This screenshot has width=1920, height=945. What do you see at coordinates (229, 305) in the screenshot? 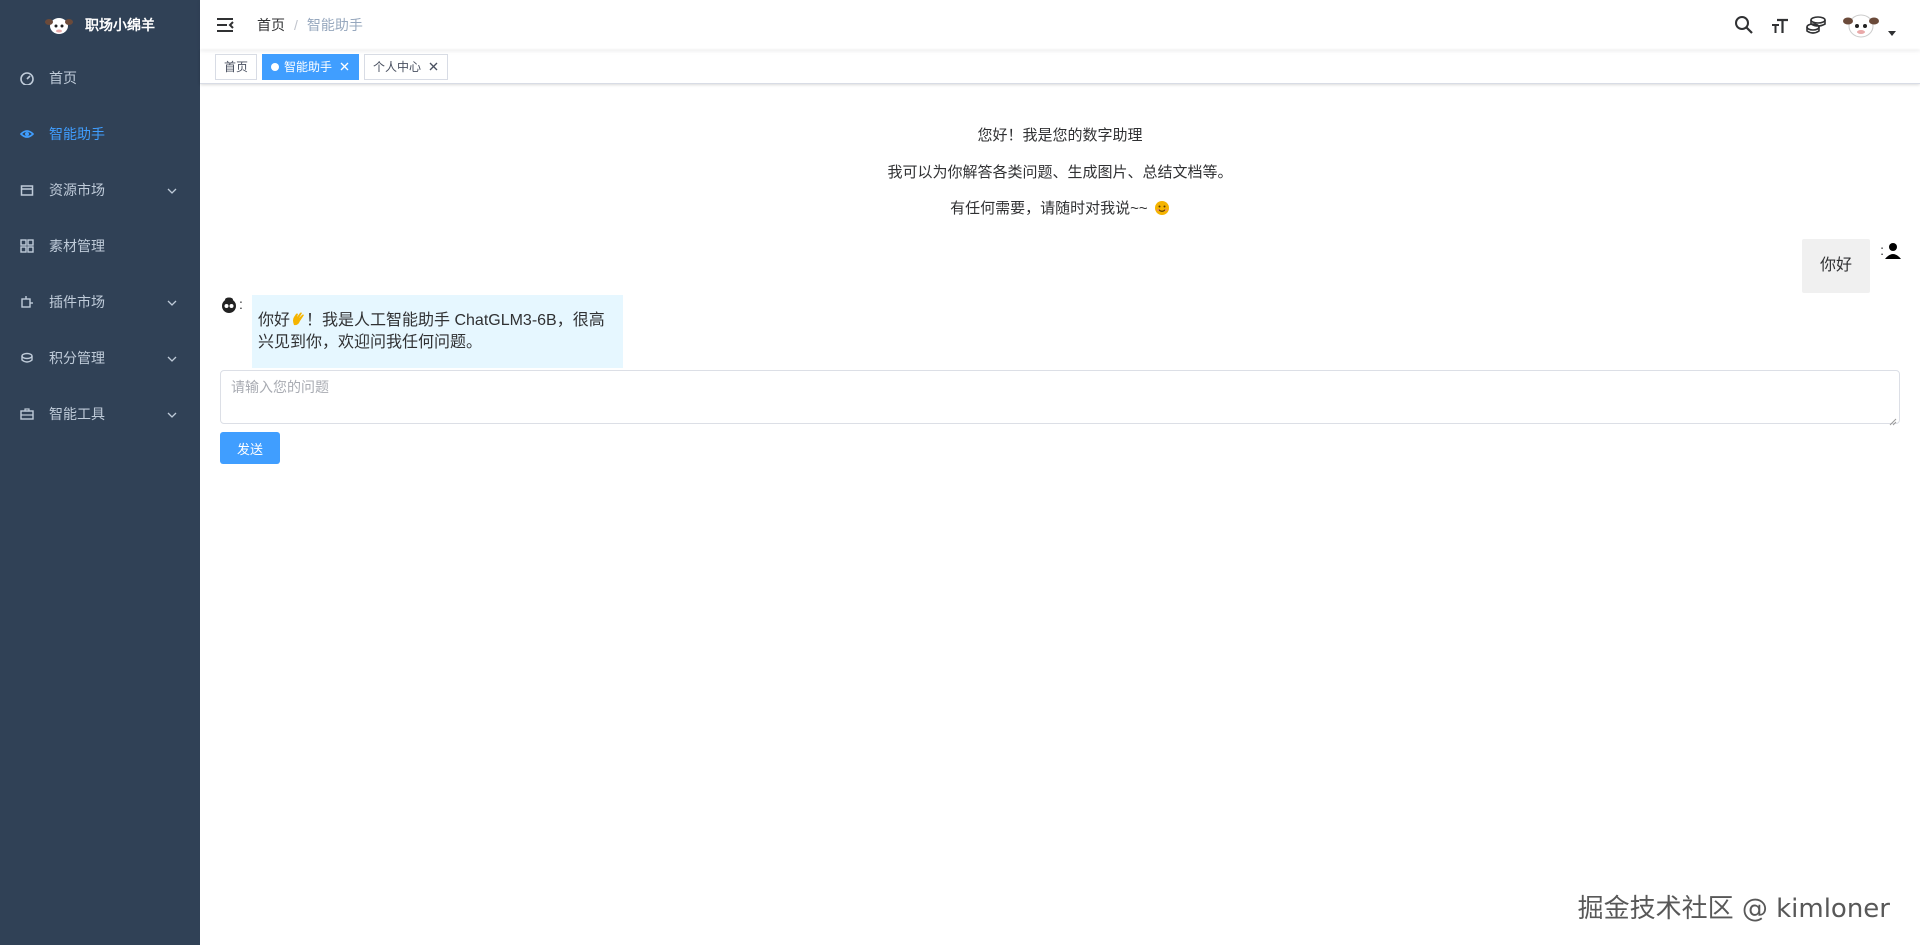
I see `bot-avatar-icon` at bounding box center [229, 305].